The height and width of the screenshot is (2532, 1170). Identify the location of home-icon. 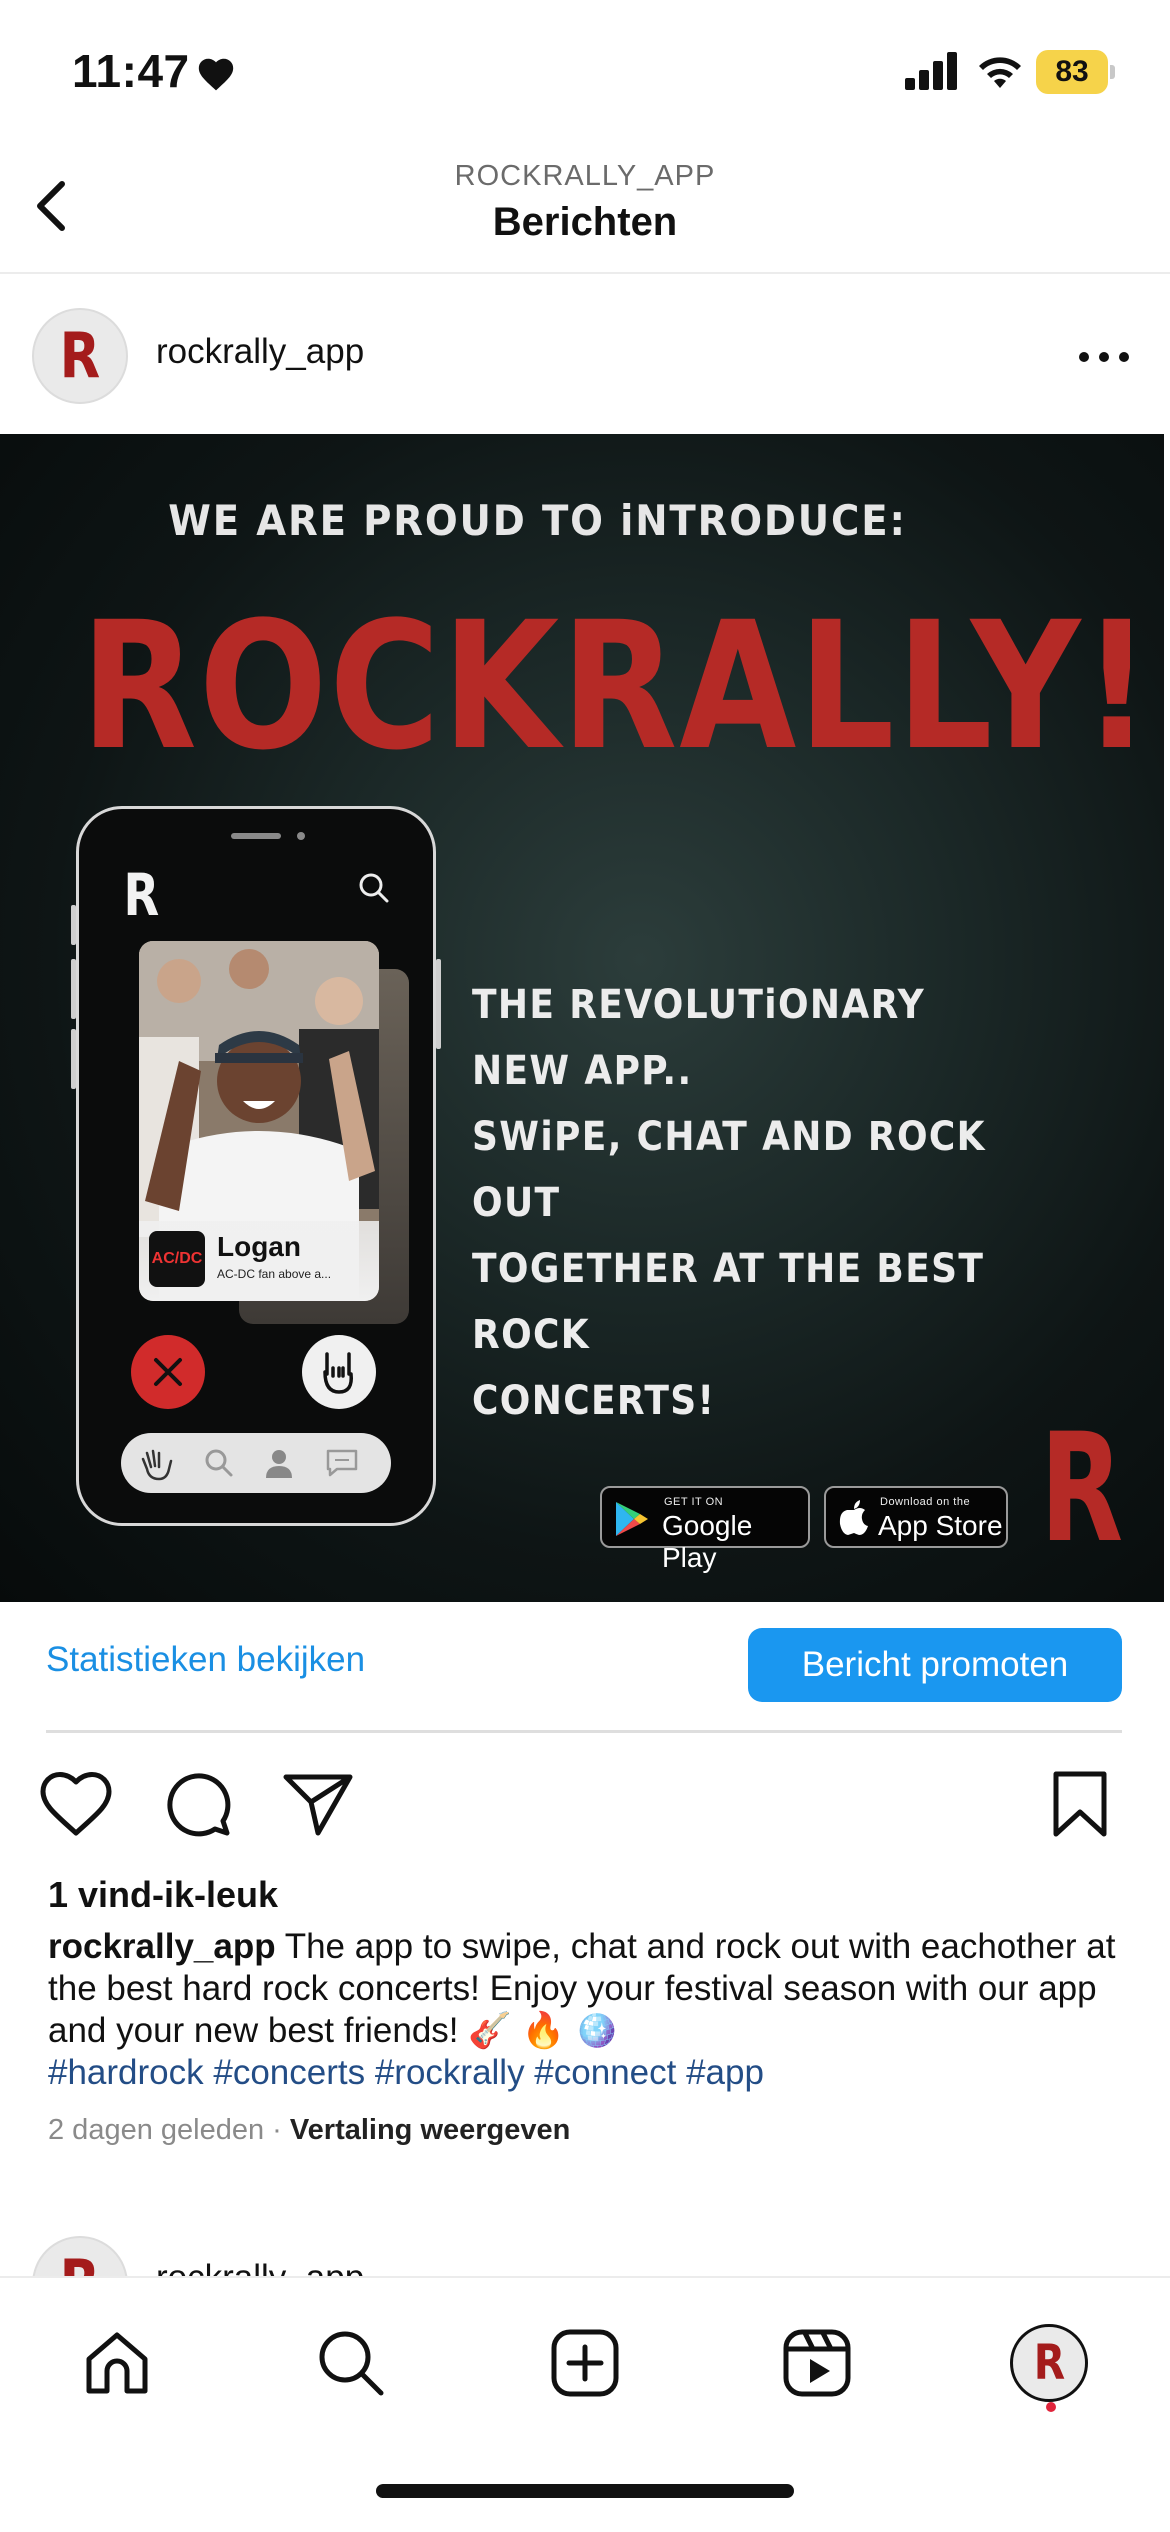
(117, 2363).